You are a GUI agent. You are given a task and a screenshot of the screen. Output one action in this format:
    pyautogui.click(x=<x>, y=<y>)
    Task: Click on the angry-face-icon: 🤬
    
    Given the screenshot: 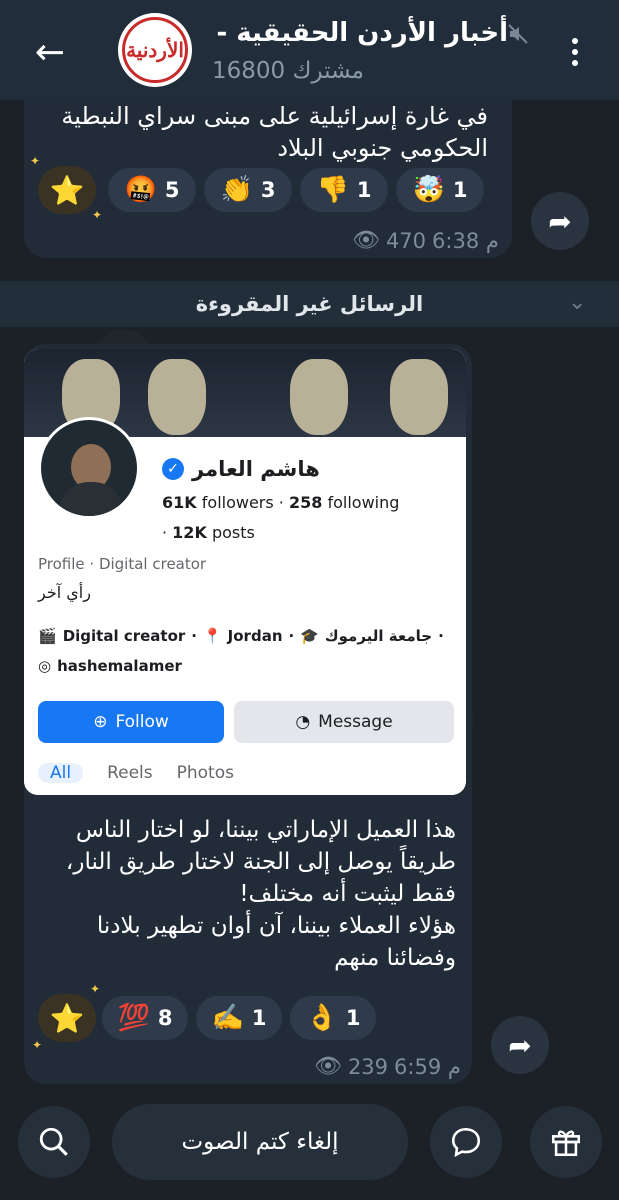 What is the action you would take?
    pyautogui.click(x=140, y=190)
    